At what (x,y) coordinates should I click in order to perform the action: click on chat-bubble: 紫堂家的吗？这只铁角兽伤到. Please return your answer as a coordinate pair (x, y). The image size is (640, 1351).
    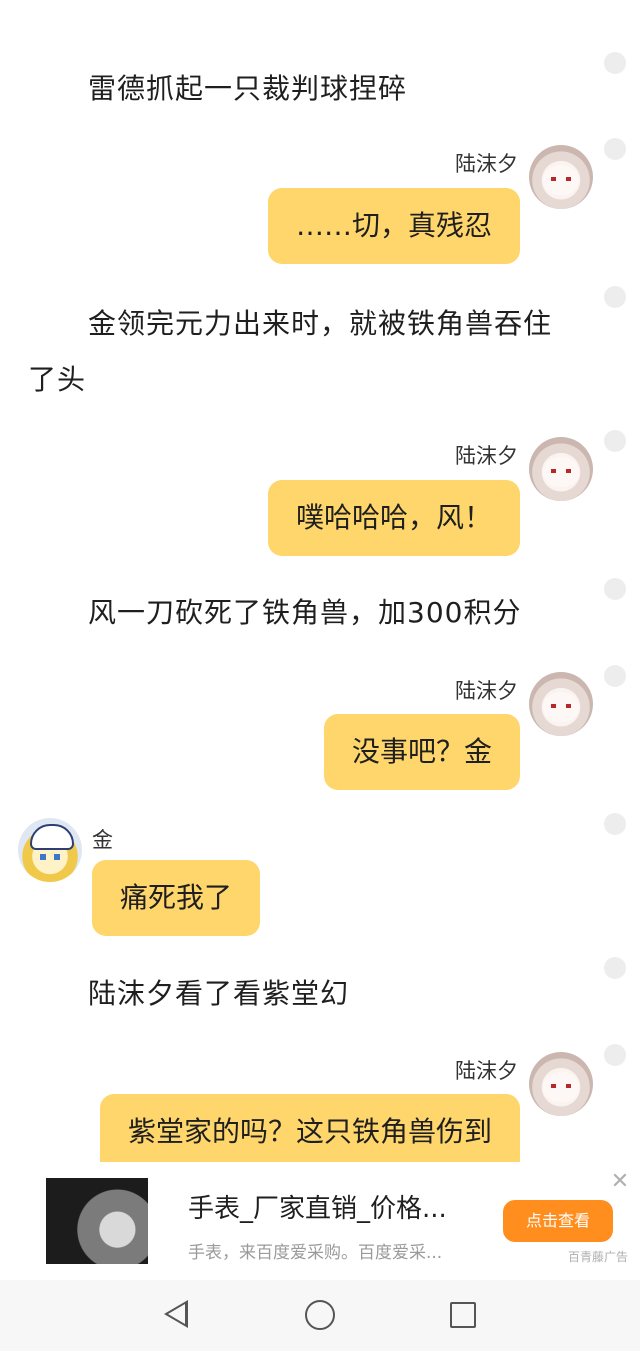
    Looking at the image, I should click on (309, 1129).